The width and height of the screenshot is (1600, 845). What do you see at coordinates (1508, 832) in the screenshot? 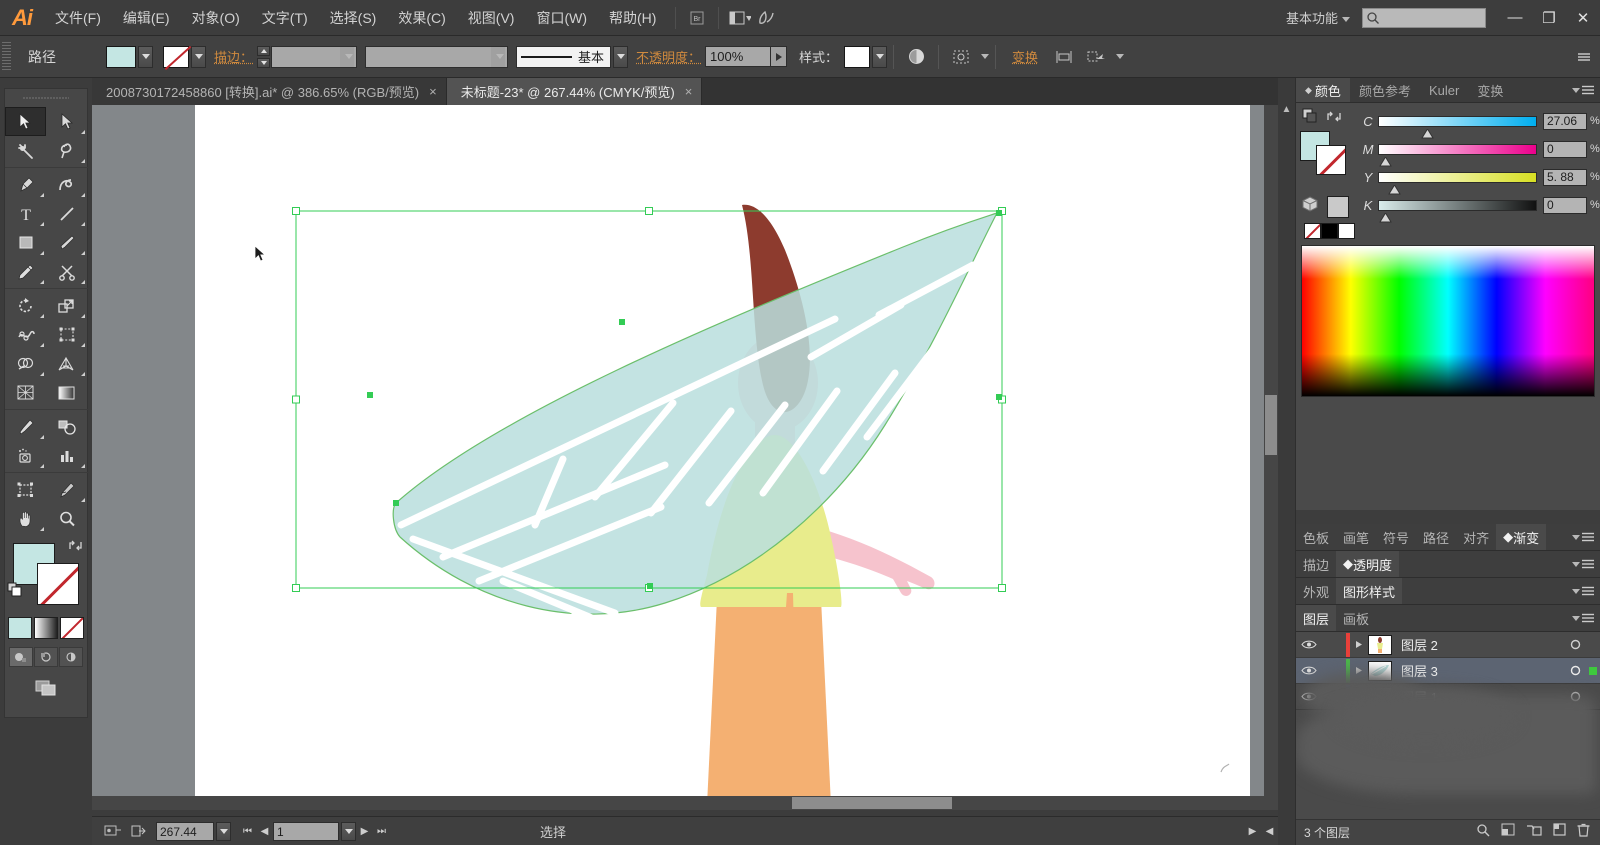
I see `make-clipping-mask-icon` at bounding box center [1508, 832].